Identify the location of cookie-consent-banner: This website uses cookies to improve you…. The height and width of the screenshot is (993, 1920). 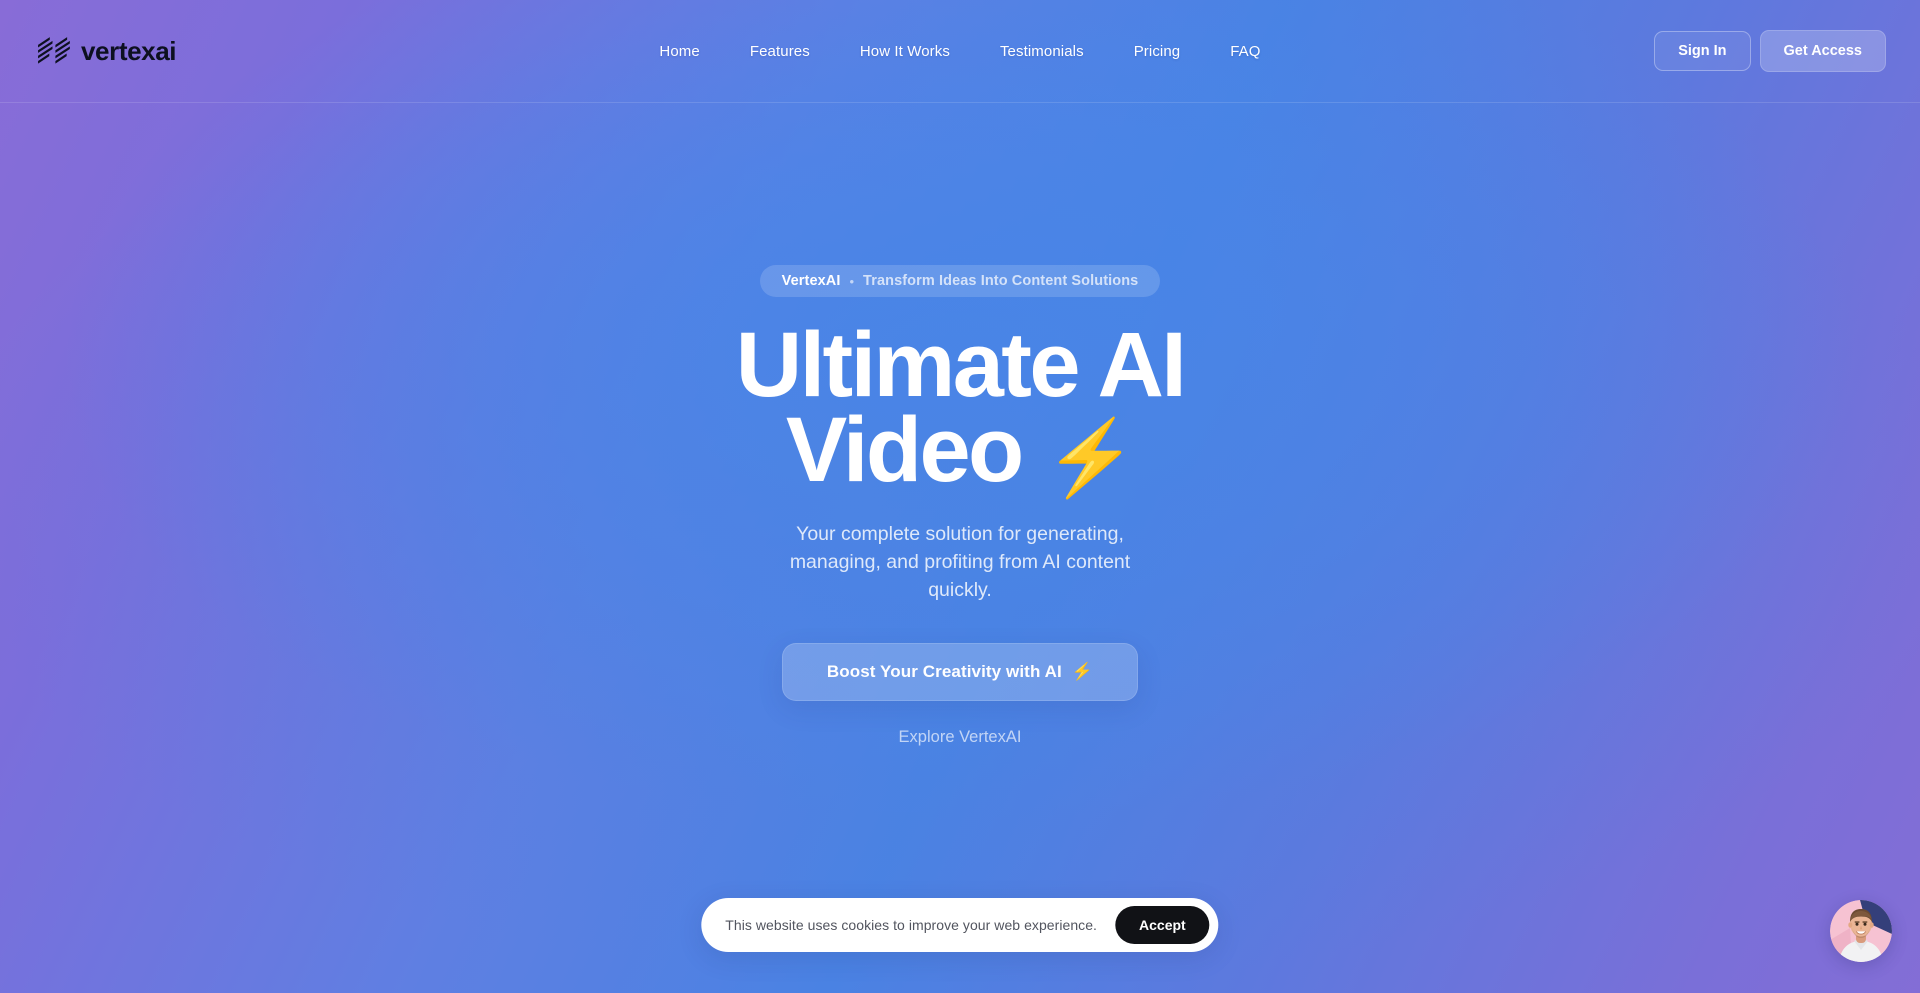
(960, 925).